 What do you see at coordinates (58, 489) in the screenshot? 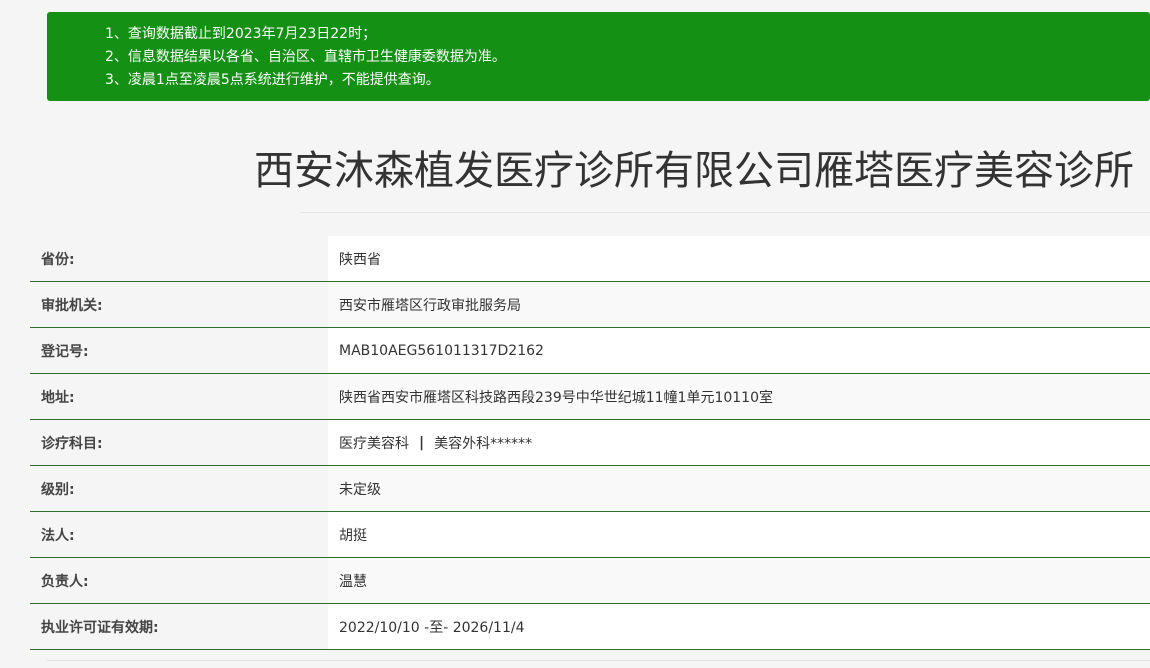
I see `level-label: 级别:` at bounding box center [58, 489].